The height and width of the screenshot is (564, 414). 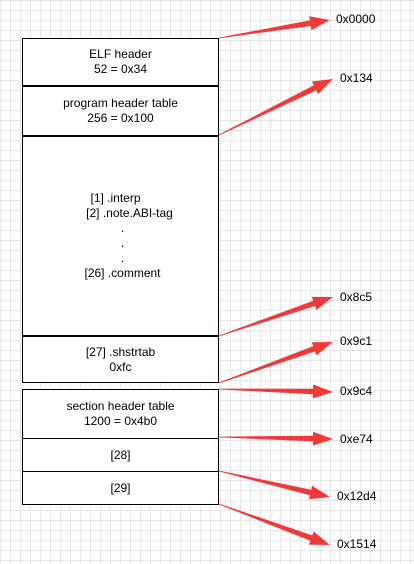 I want to click on offset-label-6: 0x12d4, so click(x=357, y=496).